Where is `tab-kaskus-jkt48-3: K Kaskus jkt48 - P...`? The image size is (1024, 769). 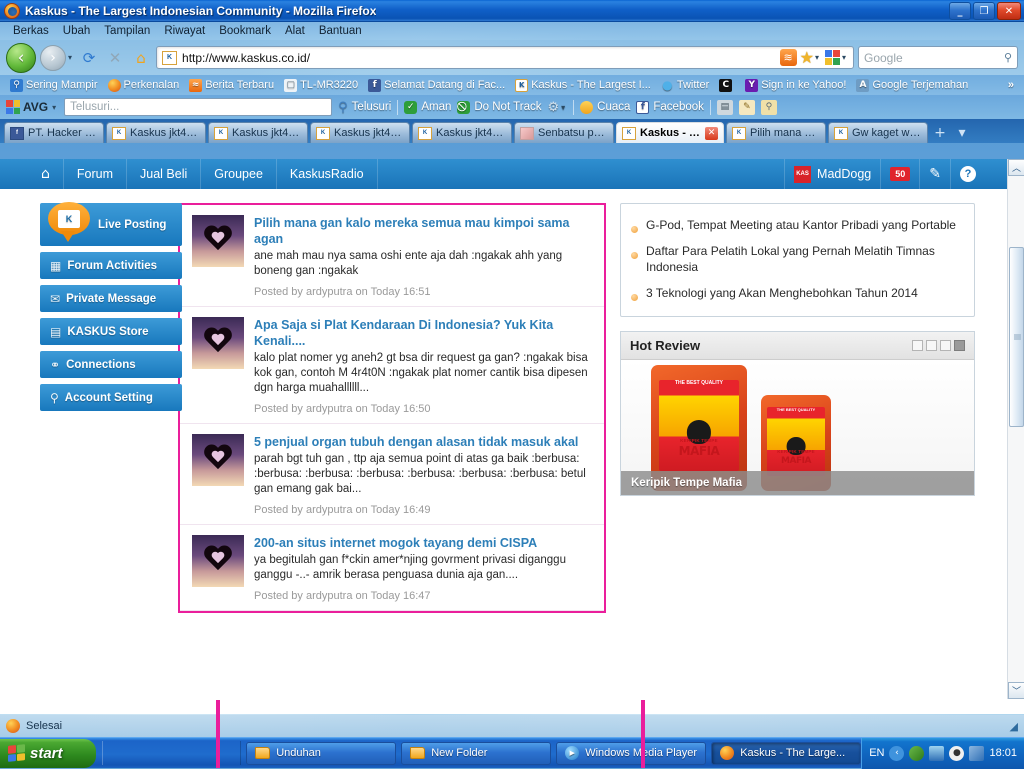 tab-kaskus-jkt48-3: K Kaskus jkt48 - P... is located at coordinates (360, 132).